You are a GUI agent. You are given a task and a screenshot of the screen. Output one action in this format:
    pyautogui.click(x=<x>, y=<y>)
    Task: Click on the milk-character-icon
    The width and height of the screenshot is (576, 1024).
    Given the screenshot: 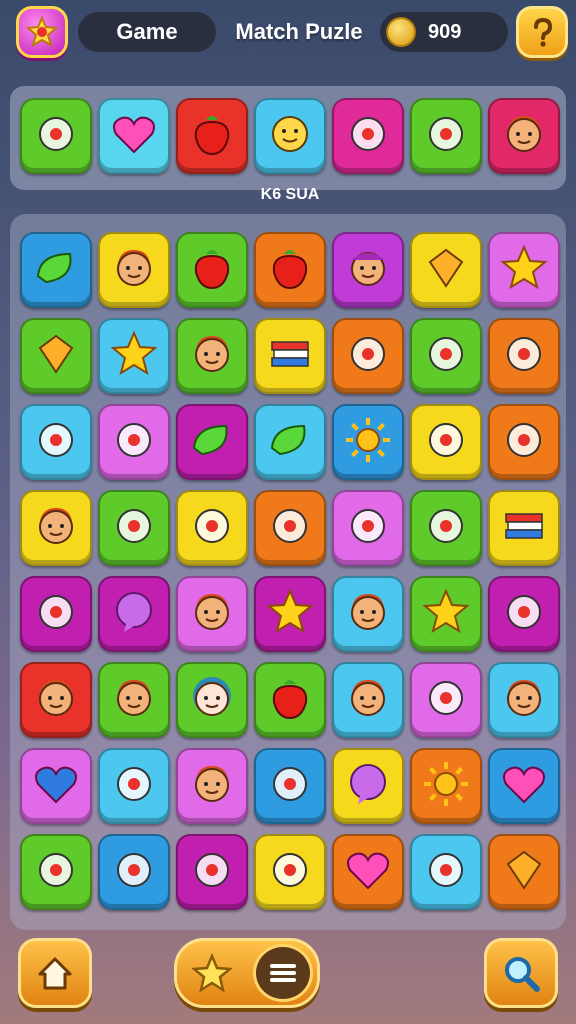 What is the action you would take?
    pyautogui.click(x=56, y=136)
    